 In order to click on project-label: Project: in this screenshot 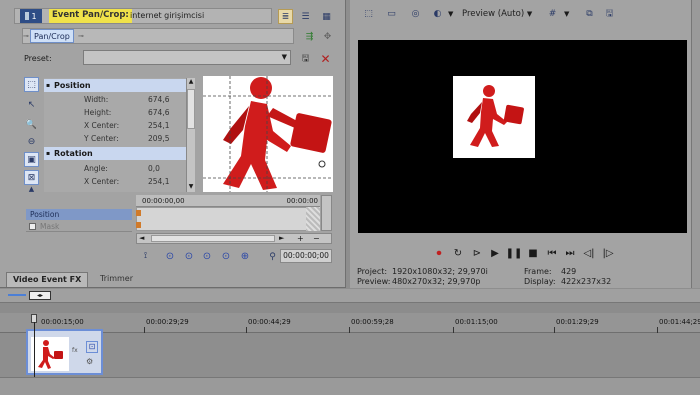, I will do `click(372, 271)`.